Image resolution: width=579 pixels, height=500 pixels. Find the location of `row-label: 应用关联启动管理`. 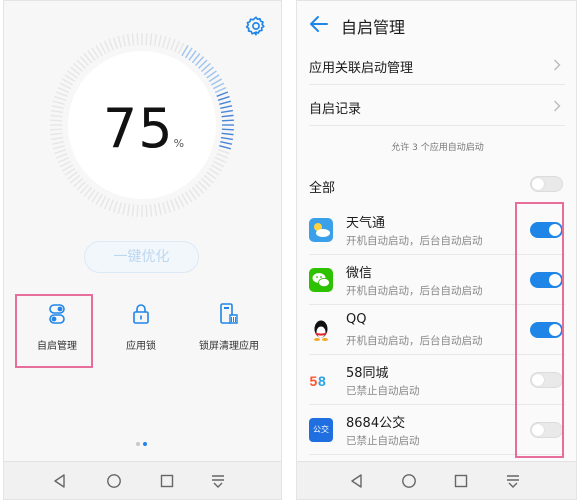

row-label: 应用关联启动管理 is located at coordinates (361, 68).